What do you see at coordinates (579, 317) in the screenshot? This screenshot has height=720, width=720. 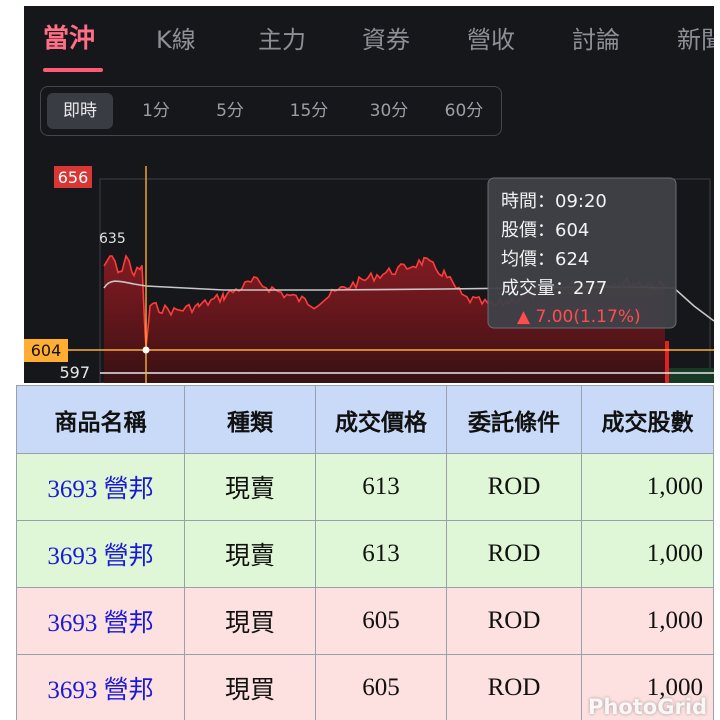 I see `tooltip-change: ▲ 7.00(1.17%)` at bounding box center [579, 317].